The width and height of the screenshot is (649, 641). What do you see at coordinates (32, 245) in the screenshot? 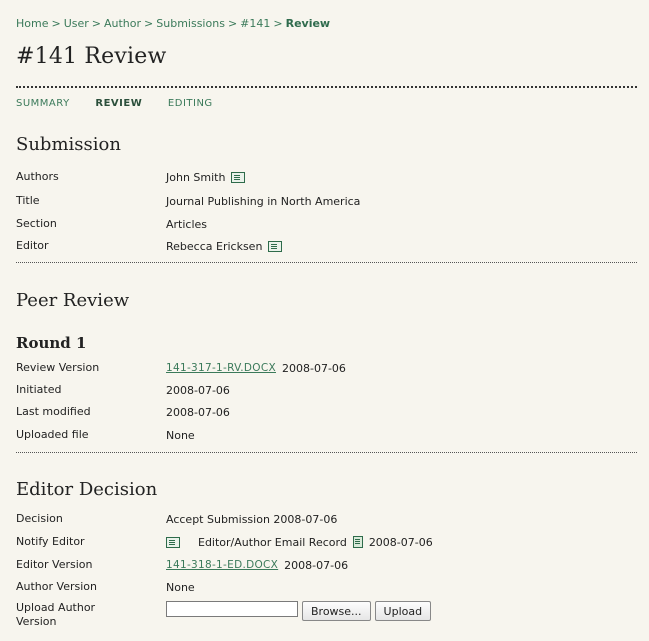
I see `editor-label: Editor` at bounding box center [32, 245].